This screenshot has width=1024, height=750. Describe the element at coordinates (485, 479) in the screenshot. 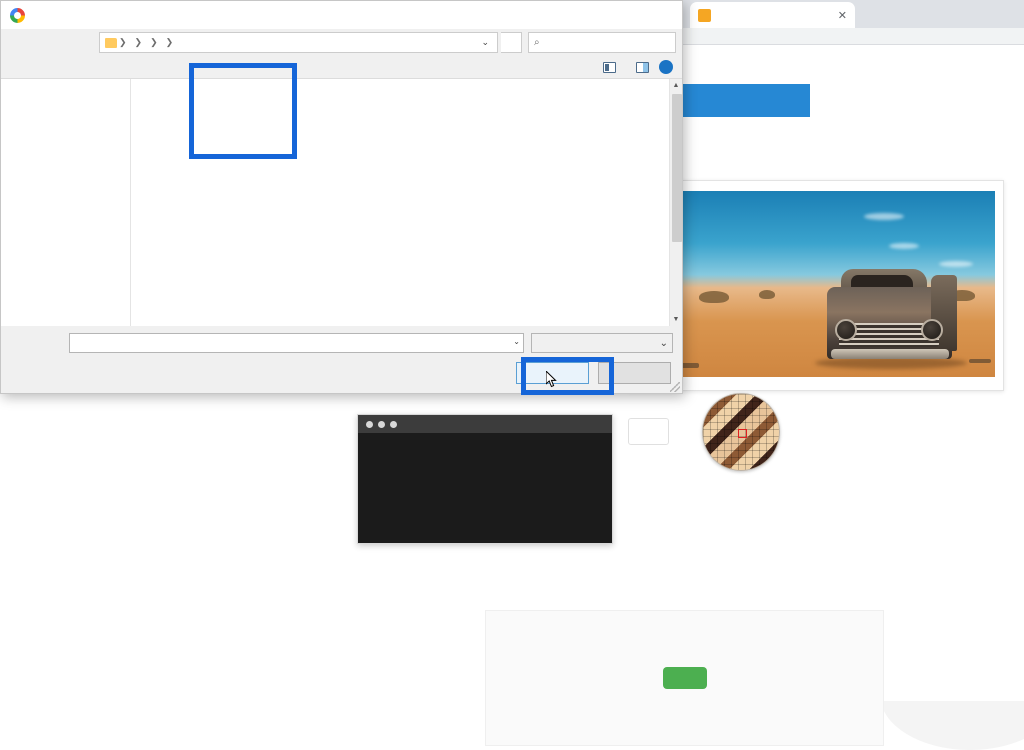

I see `color-code-card` at that location.